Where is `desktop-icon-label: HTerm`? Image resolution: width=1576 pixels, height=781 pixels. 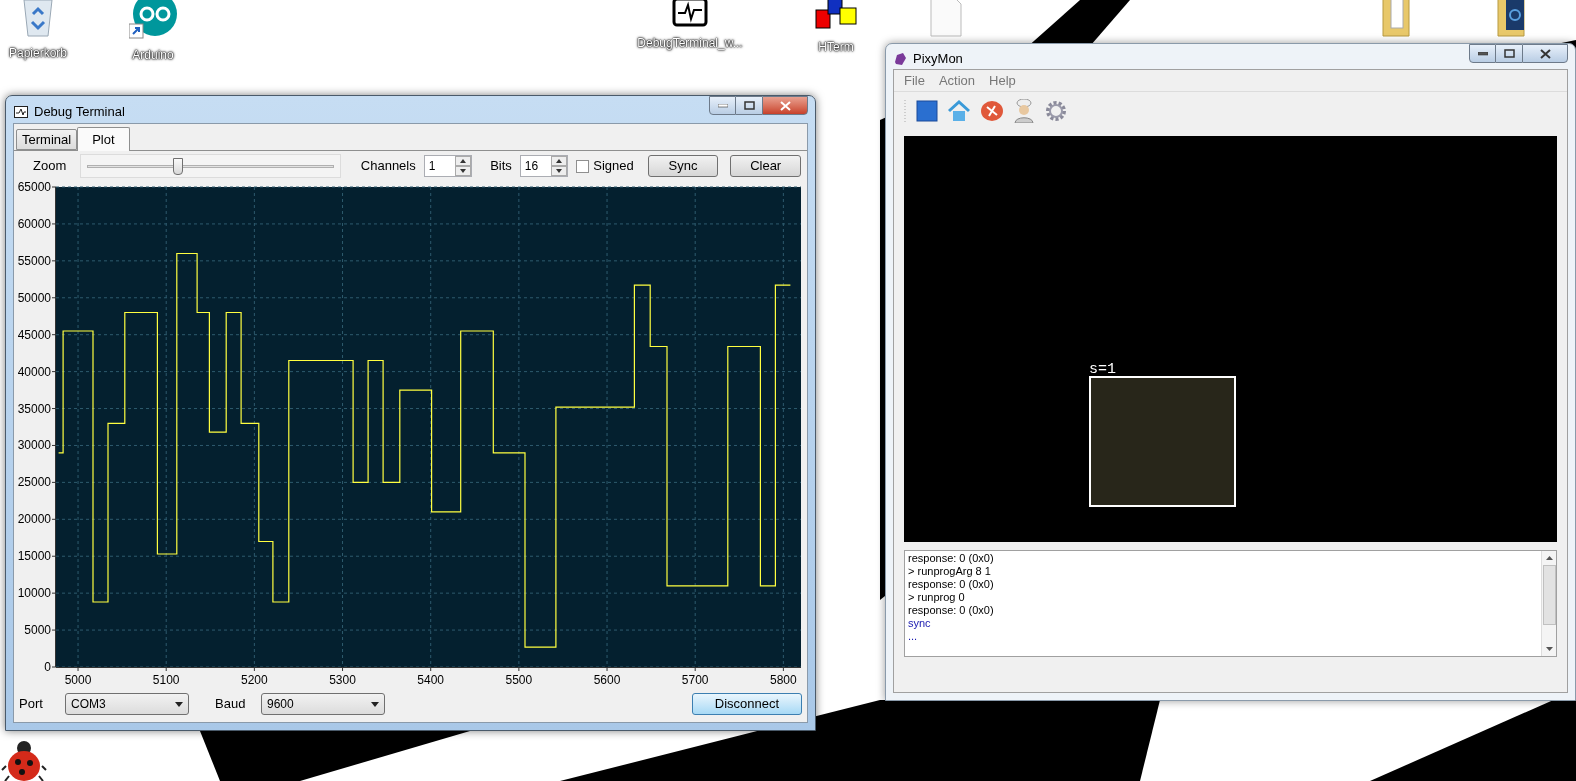
desktop-icon-label: HTerm is located at coordinates (836, 47).